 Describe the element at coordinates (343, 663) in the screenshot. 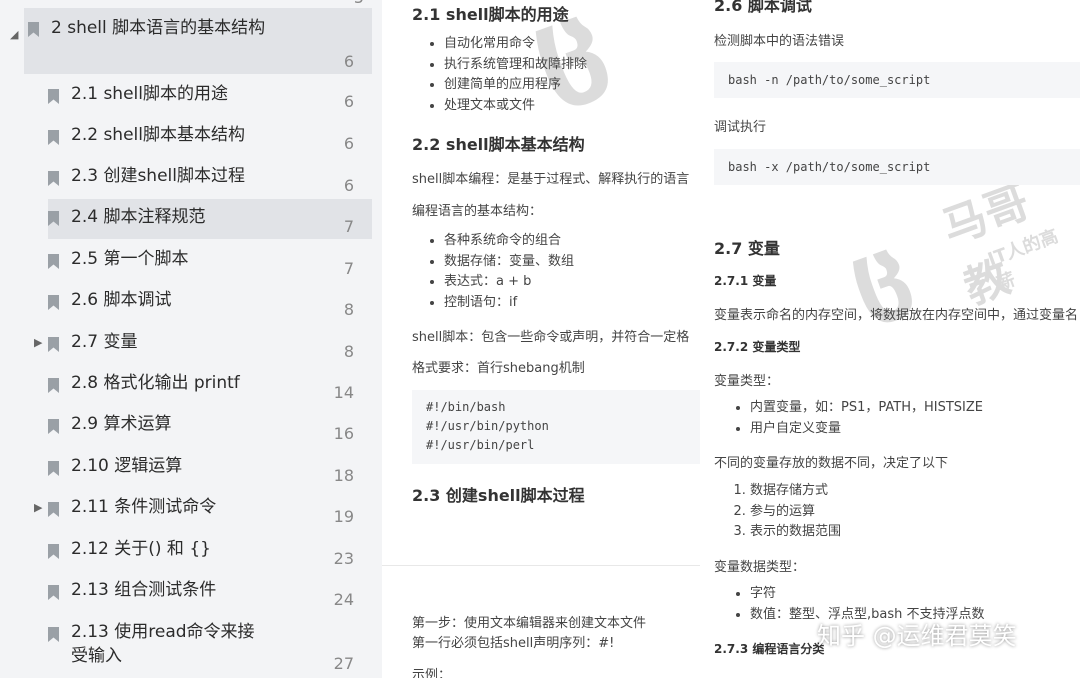

I see `toc-item-page: 27` at that location.